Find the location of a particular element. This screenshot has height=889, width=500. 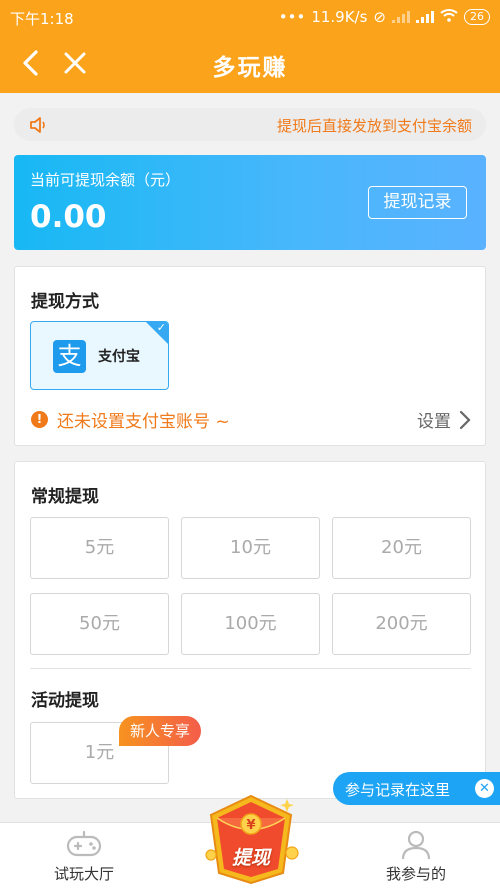

balance-amount: 0.00 is located at coordinates (68, 217).